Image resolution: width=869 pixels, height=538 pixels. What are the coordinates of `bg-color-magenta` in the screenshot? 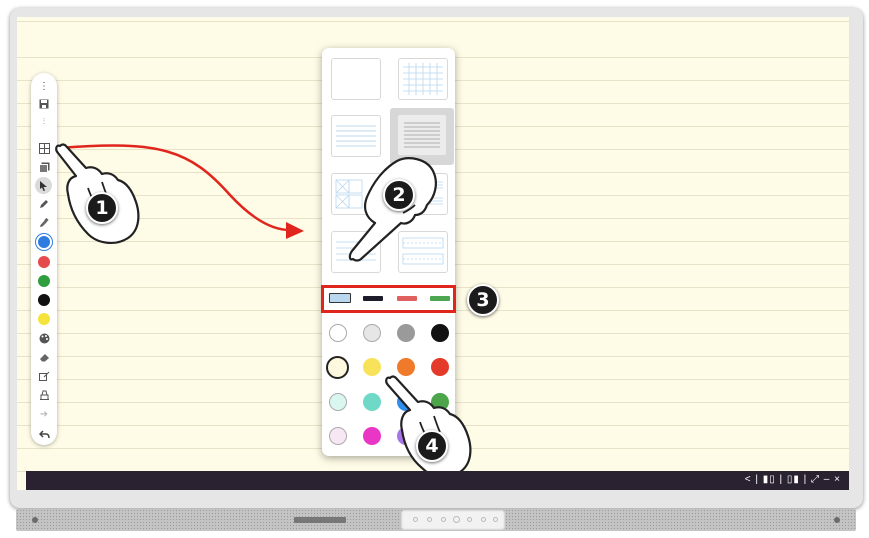 It's located at (372, 436).